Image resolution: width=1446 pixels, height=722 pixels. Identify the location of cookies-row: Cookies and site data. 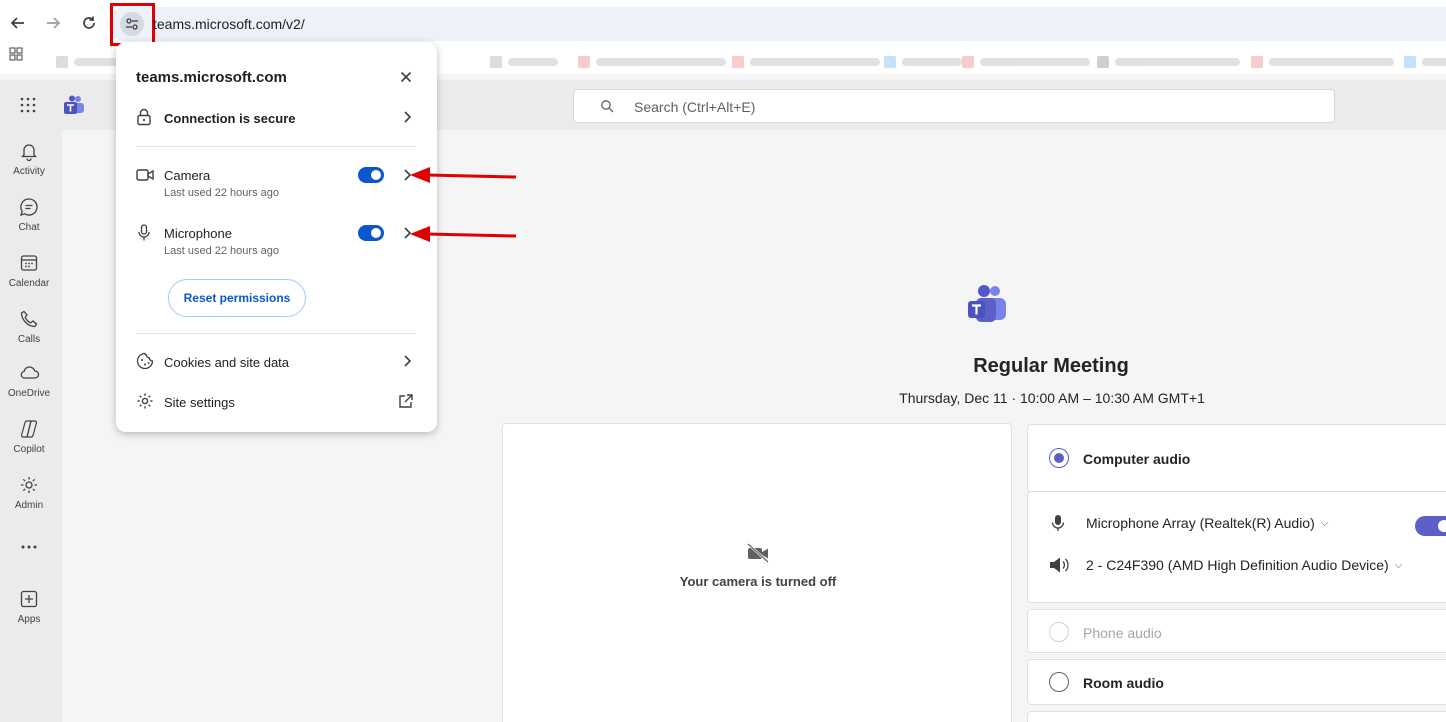
(276, 363).